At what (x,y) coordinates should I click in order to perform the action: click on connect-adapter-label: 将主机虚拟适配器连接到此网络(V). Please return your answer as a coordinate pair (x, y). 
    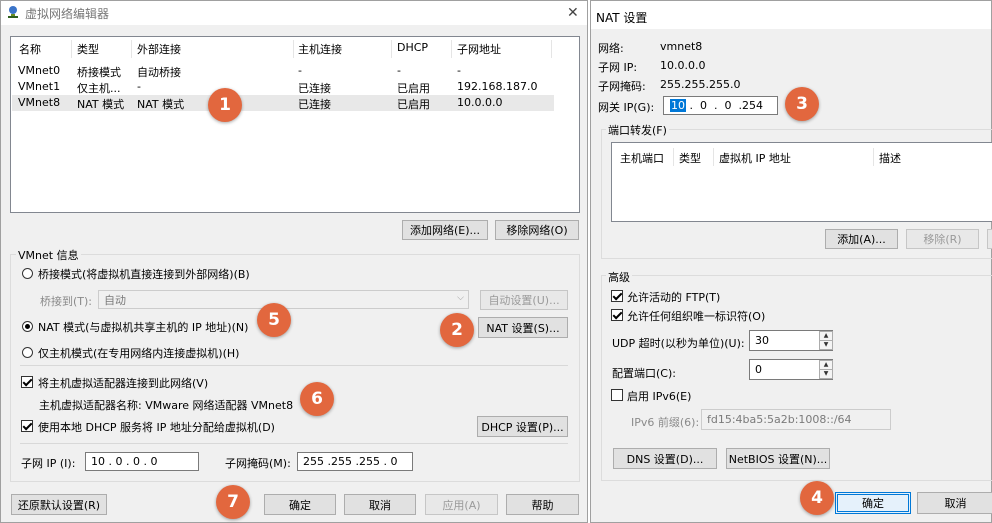
    Looking at the image, I should click on (123, 383).